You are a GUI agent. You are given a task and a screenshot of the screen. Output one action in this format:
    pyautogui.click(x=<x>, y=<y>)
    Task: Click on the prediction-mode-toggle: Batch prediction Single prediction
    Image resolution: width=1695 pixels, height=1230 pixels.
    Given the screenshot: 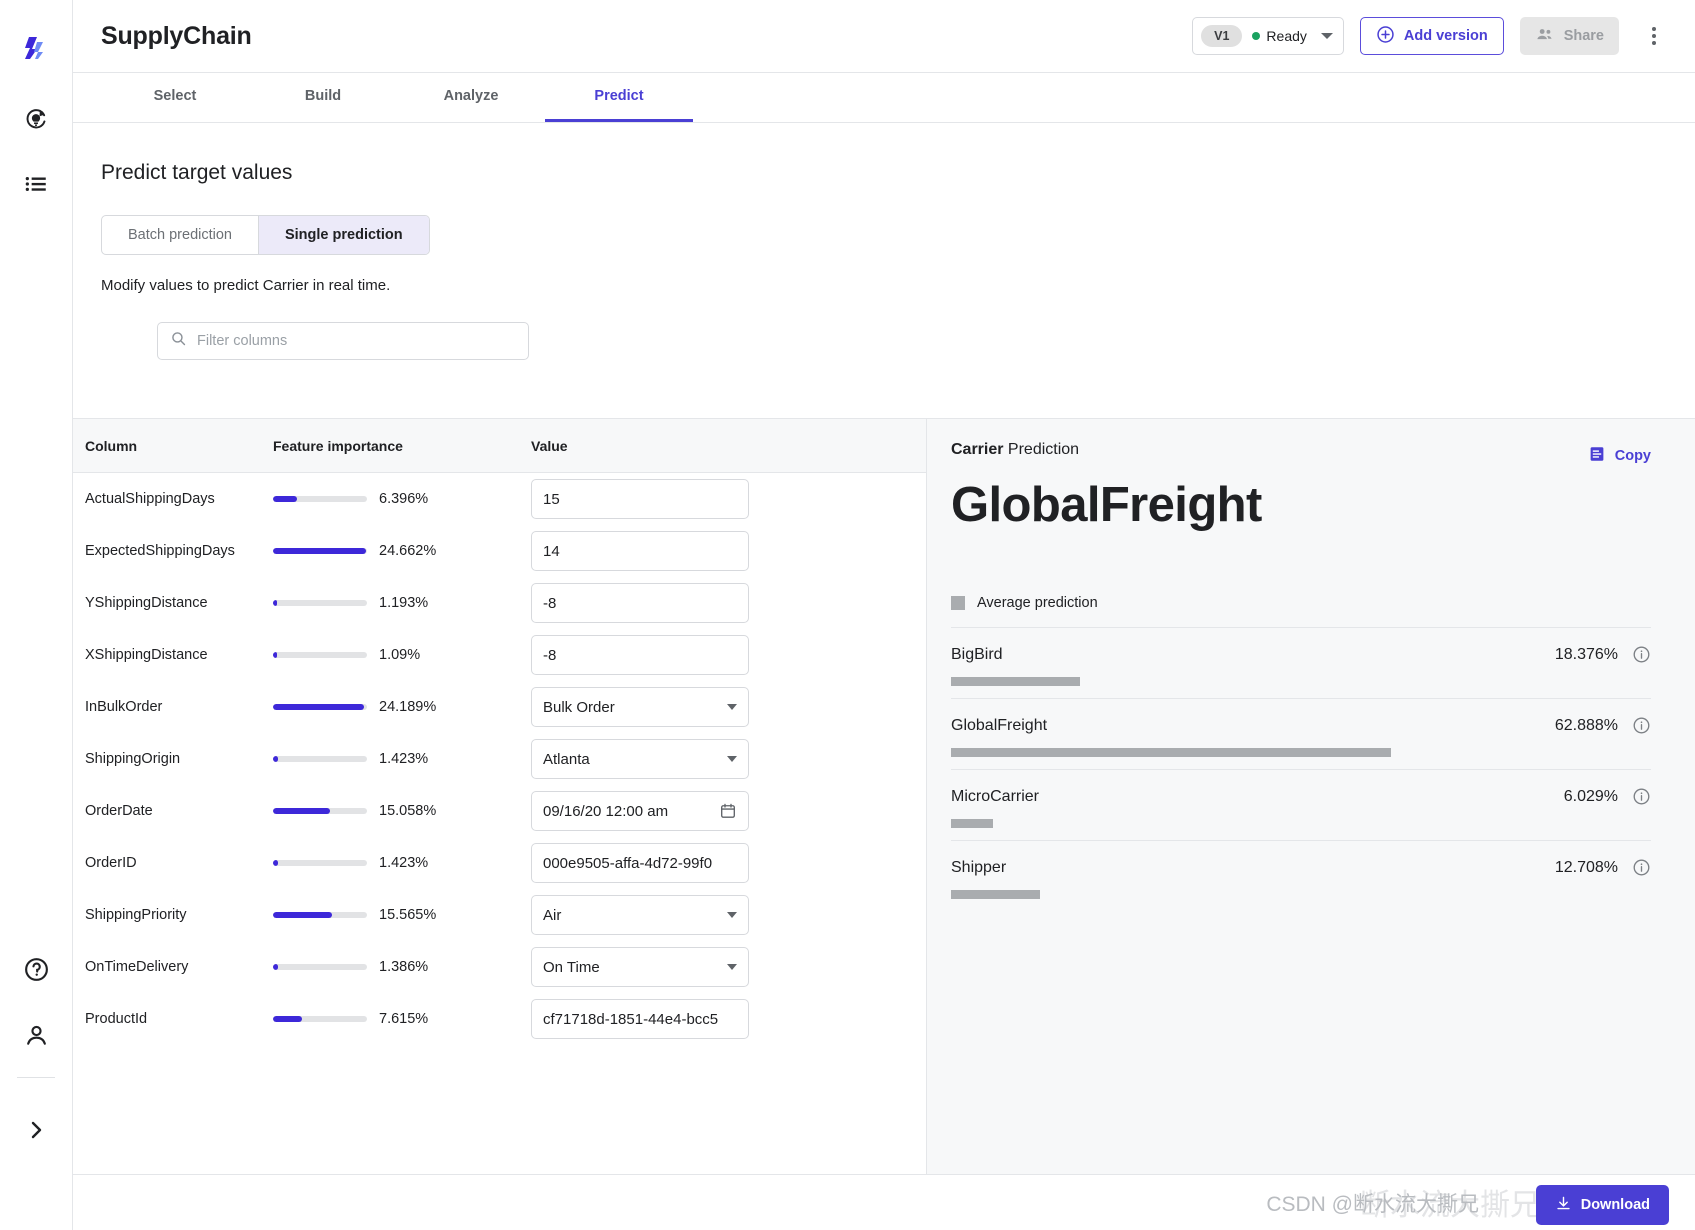 What is the action you would take?
    pyautogui.click(x=265, y=235)
    